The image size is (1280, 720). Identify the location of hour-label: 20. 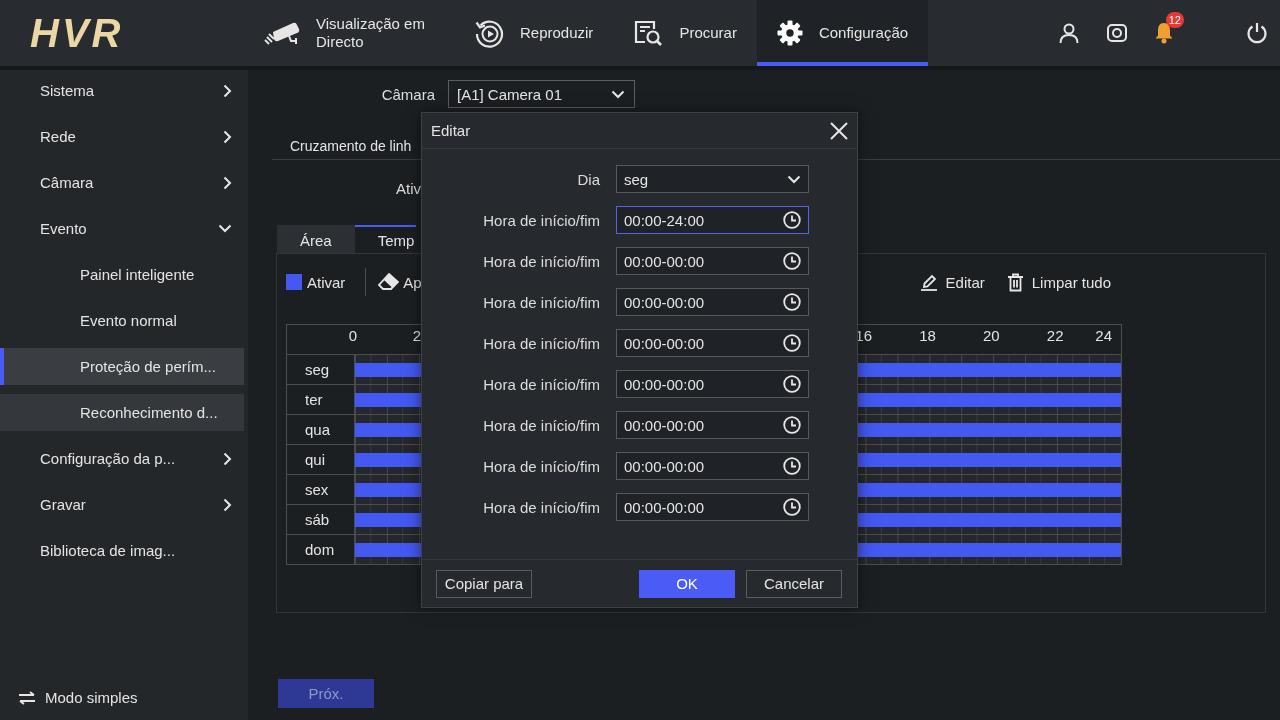
(991, 335).